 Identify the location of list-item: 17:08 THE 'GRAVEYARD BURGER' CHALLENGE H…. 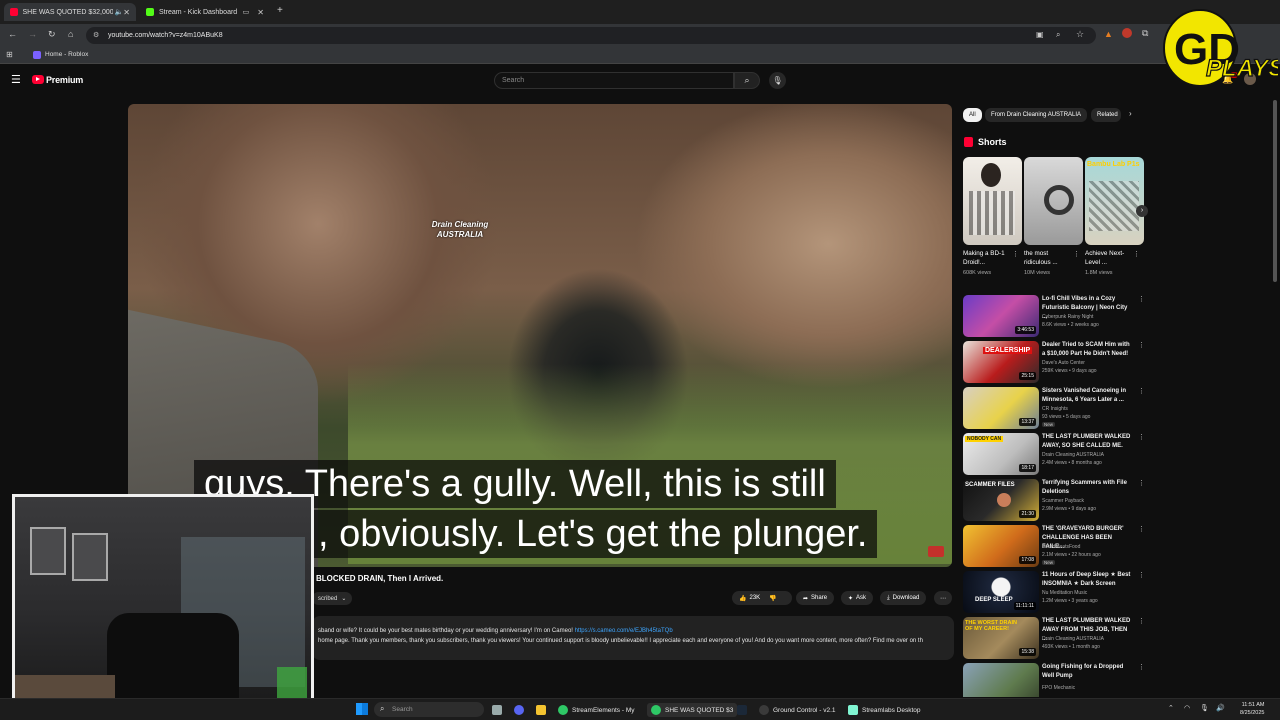
(1054, 546).